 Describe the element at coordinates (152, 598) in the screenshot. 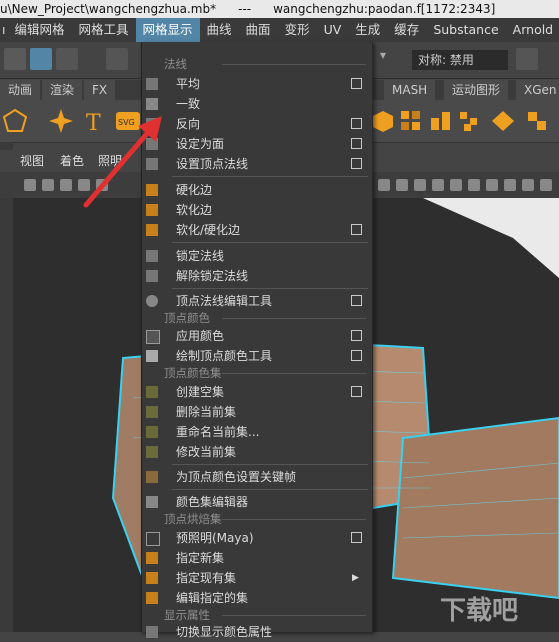

I see `edit-set-icon` at that location.